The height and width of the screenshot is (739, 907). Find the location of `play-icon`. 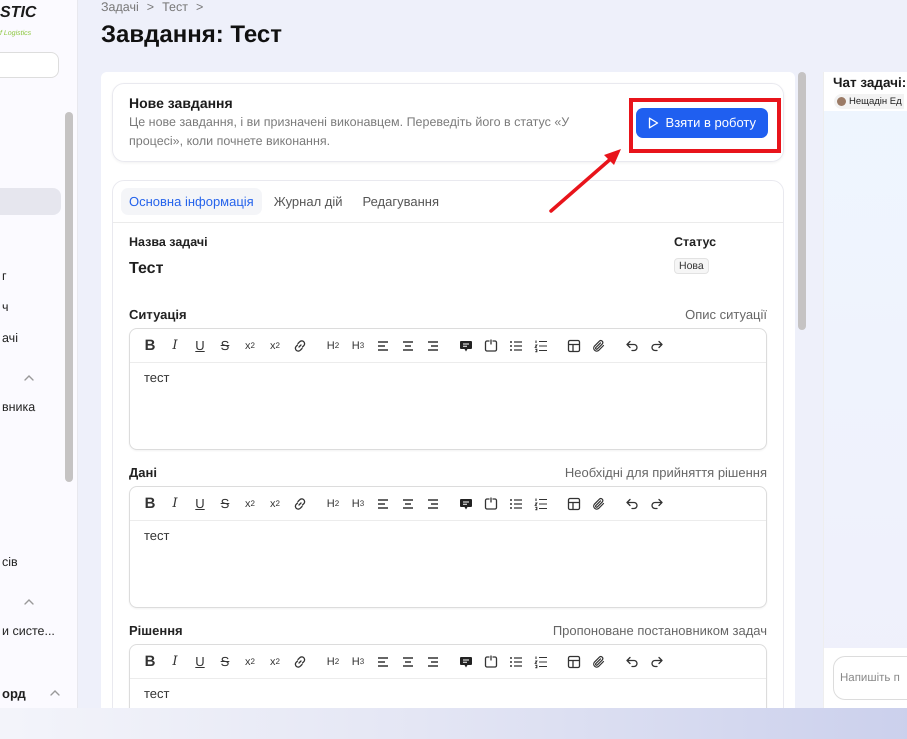

play-icon is located at coordinates (653, 122).